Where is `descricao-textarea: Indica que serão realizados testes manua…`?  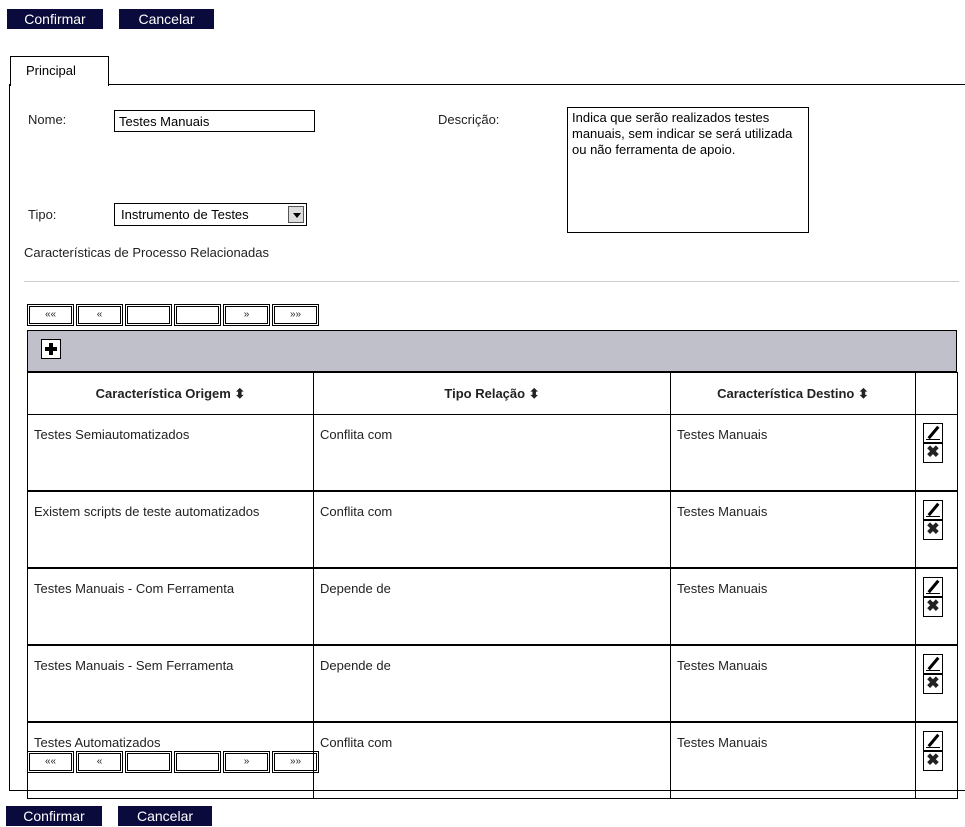 descricao-textarea: Indica que serão realizados testes manua… is located at coordinates (688, 170).